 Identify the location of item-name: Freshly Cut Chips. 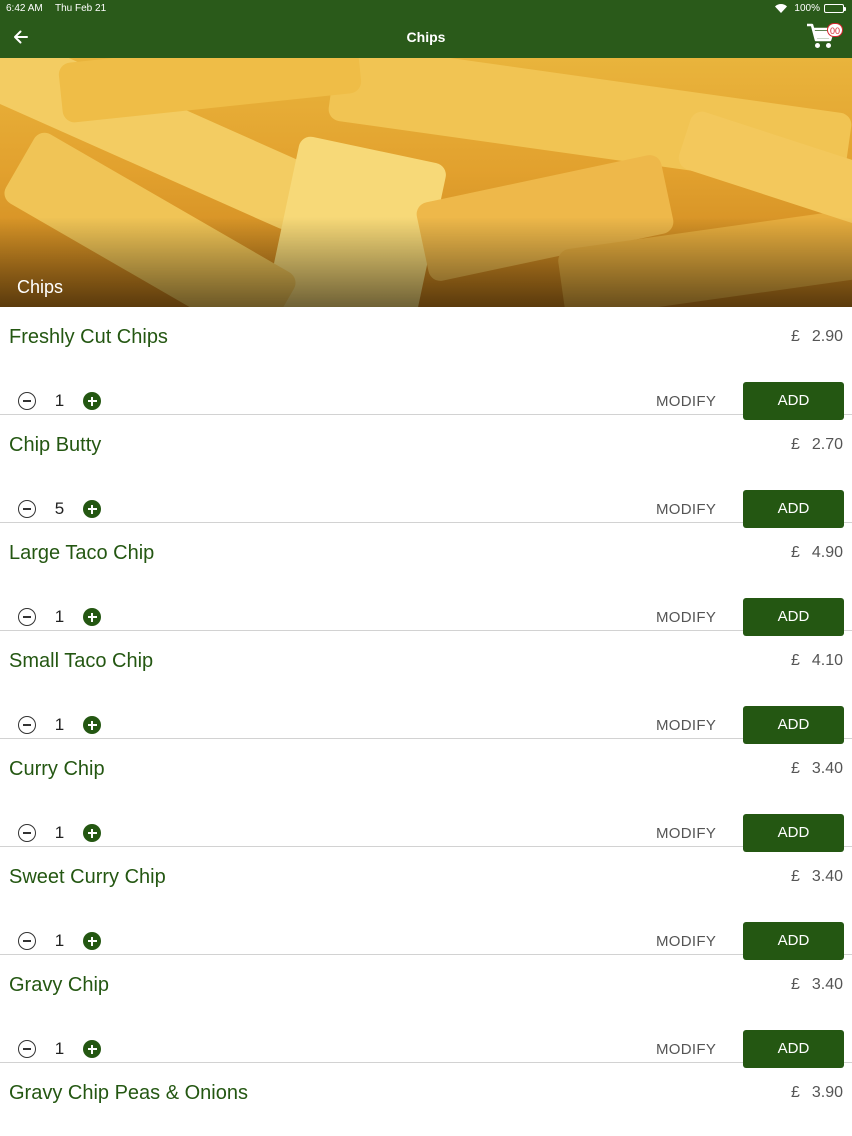
(88, 337).